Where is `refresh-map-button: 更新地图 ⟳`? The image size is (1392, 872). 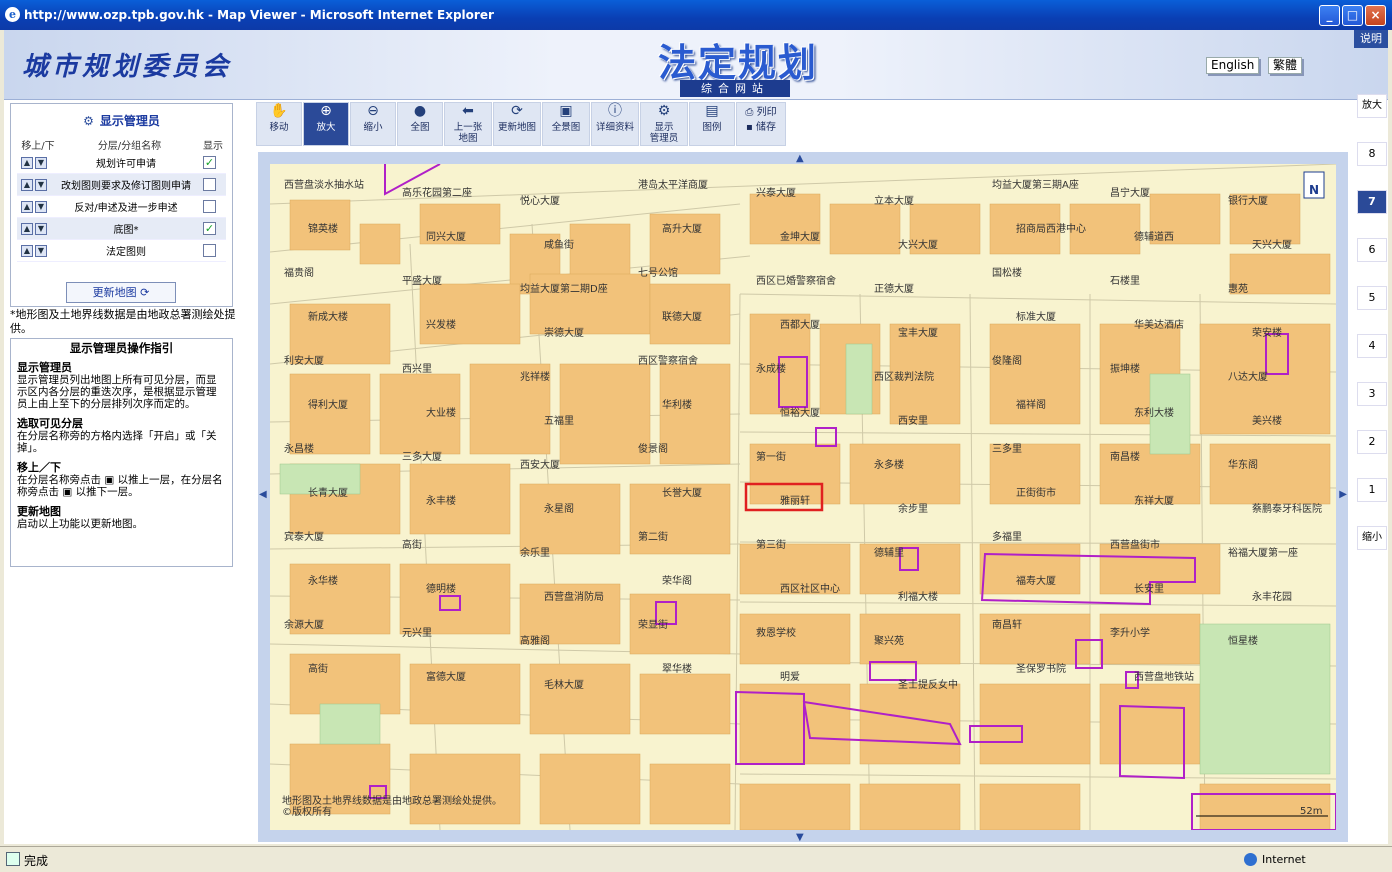 refresh-map-button: 更新地图 ⟳ is located at coordinates (121, 292).